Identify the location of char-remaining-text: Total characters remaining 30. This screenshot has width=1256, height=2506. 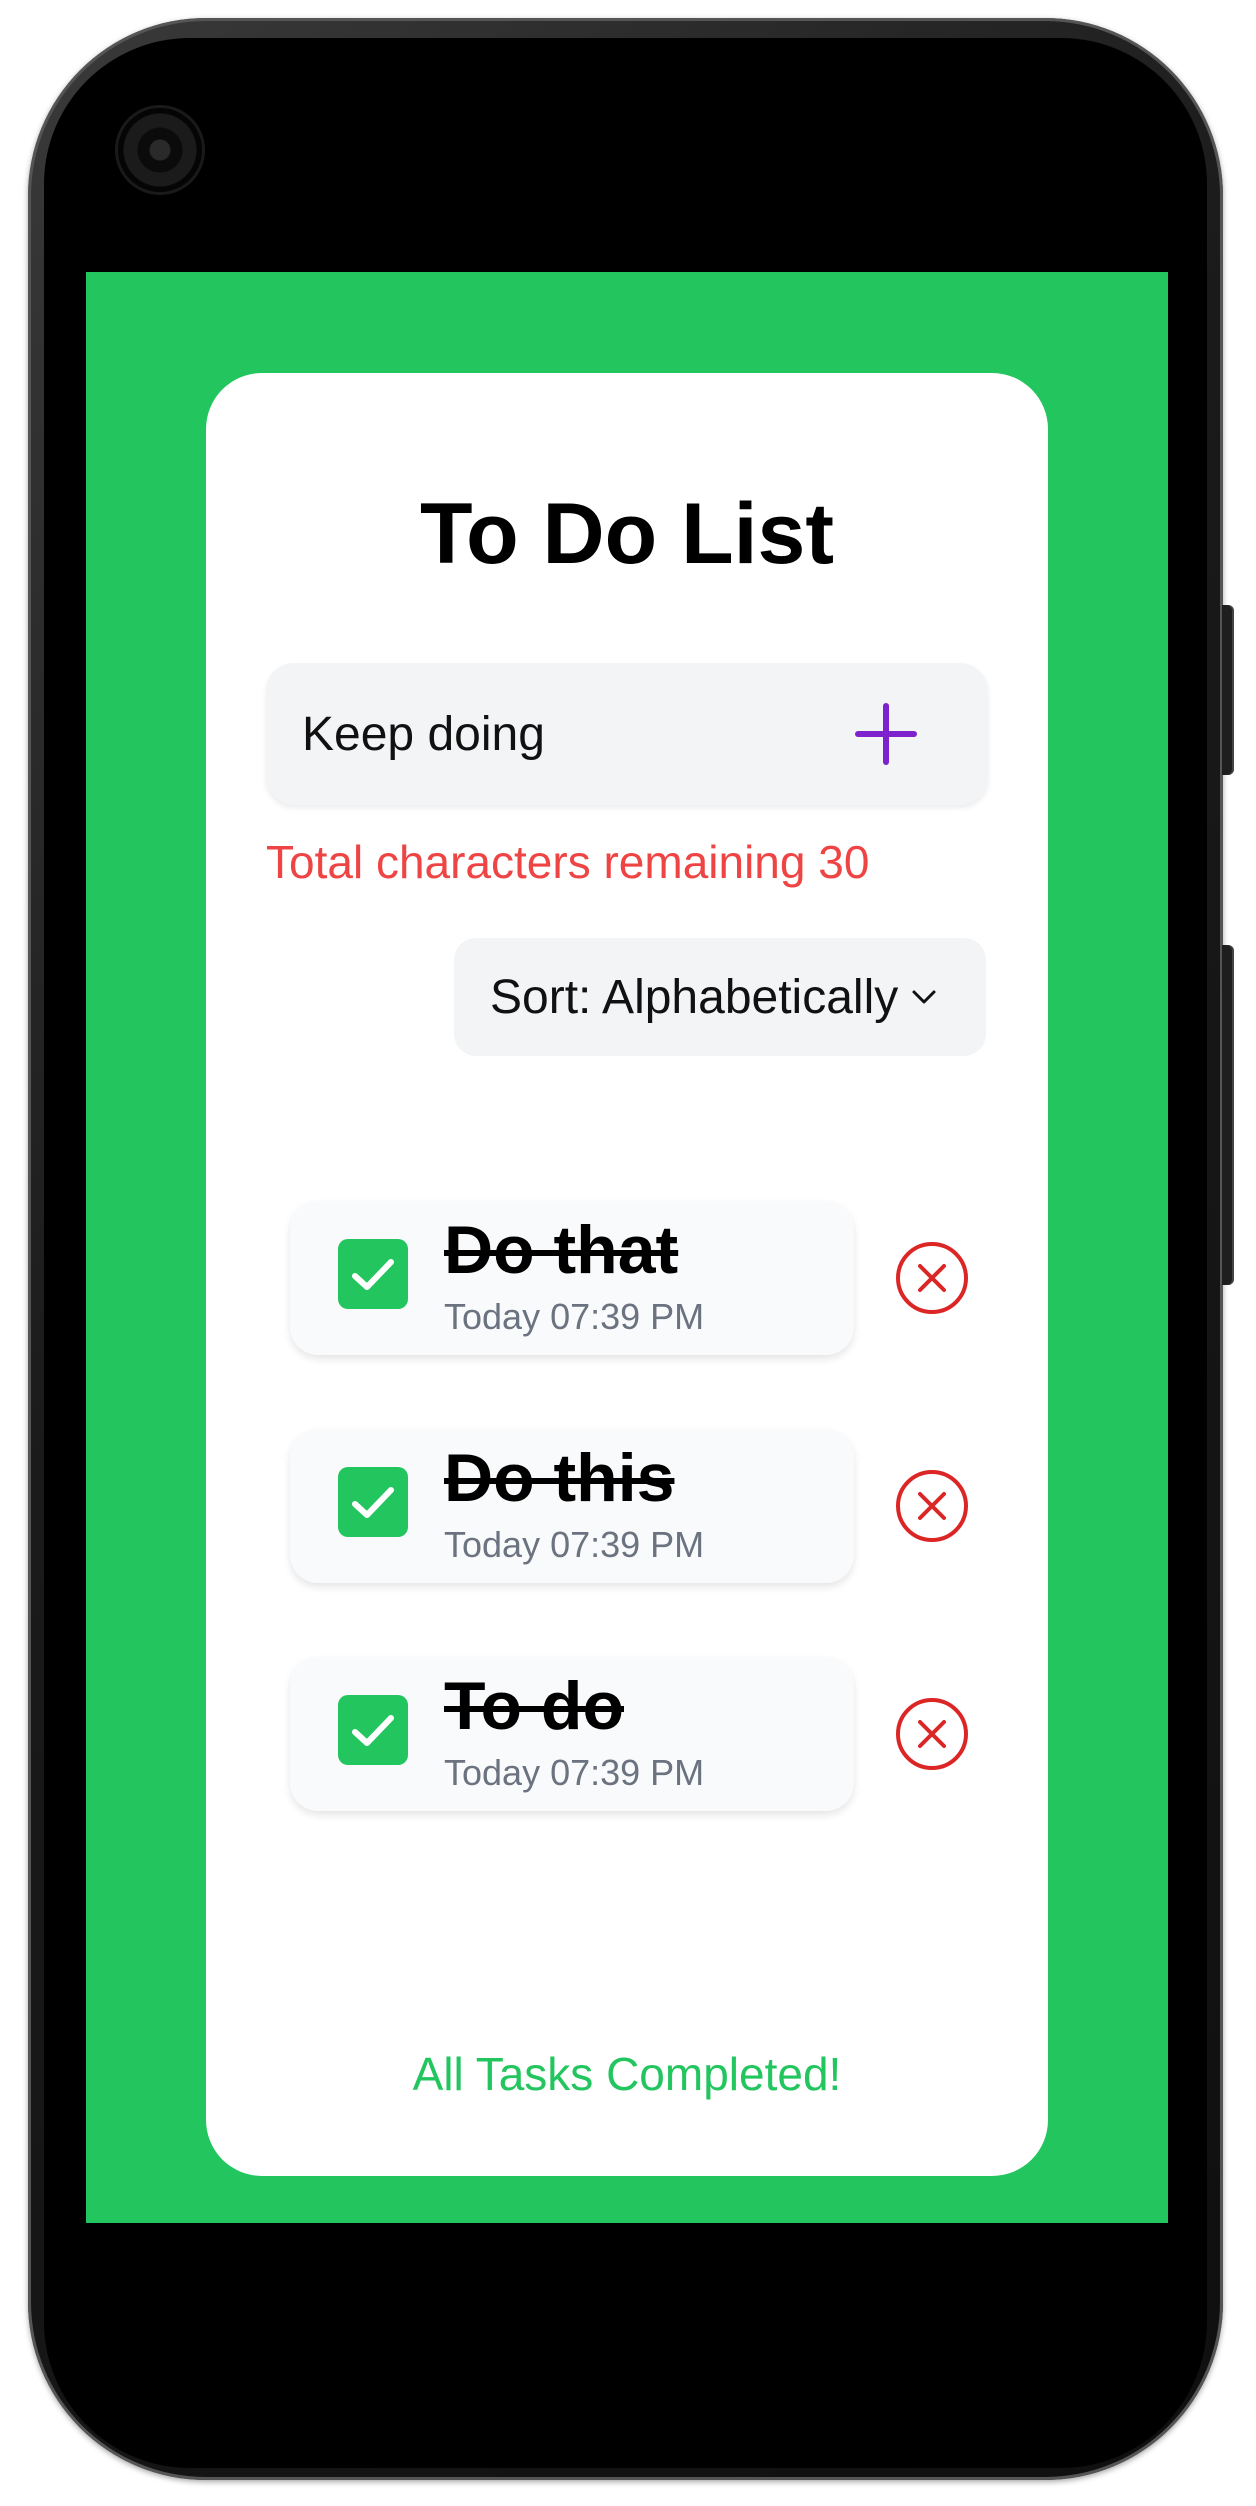
(568, 862).